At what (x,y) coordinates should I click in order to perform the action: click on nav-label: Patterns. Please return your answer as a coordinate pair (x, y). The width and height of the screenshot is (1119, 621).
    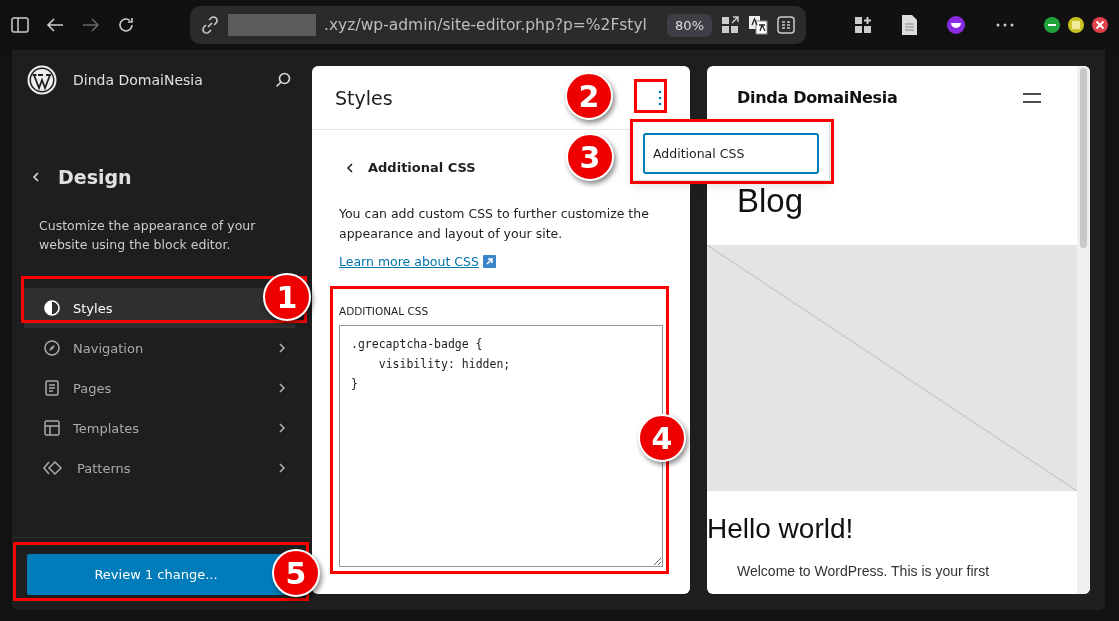
    Looking at the image, I should click on (104, 468).